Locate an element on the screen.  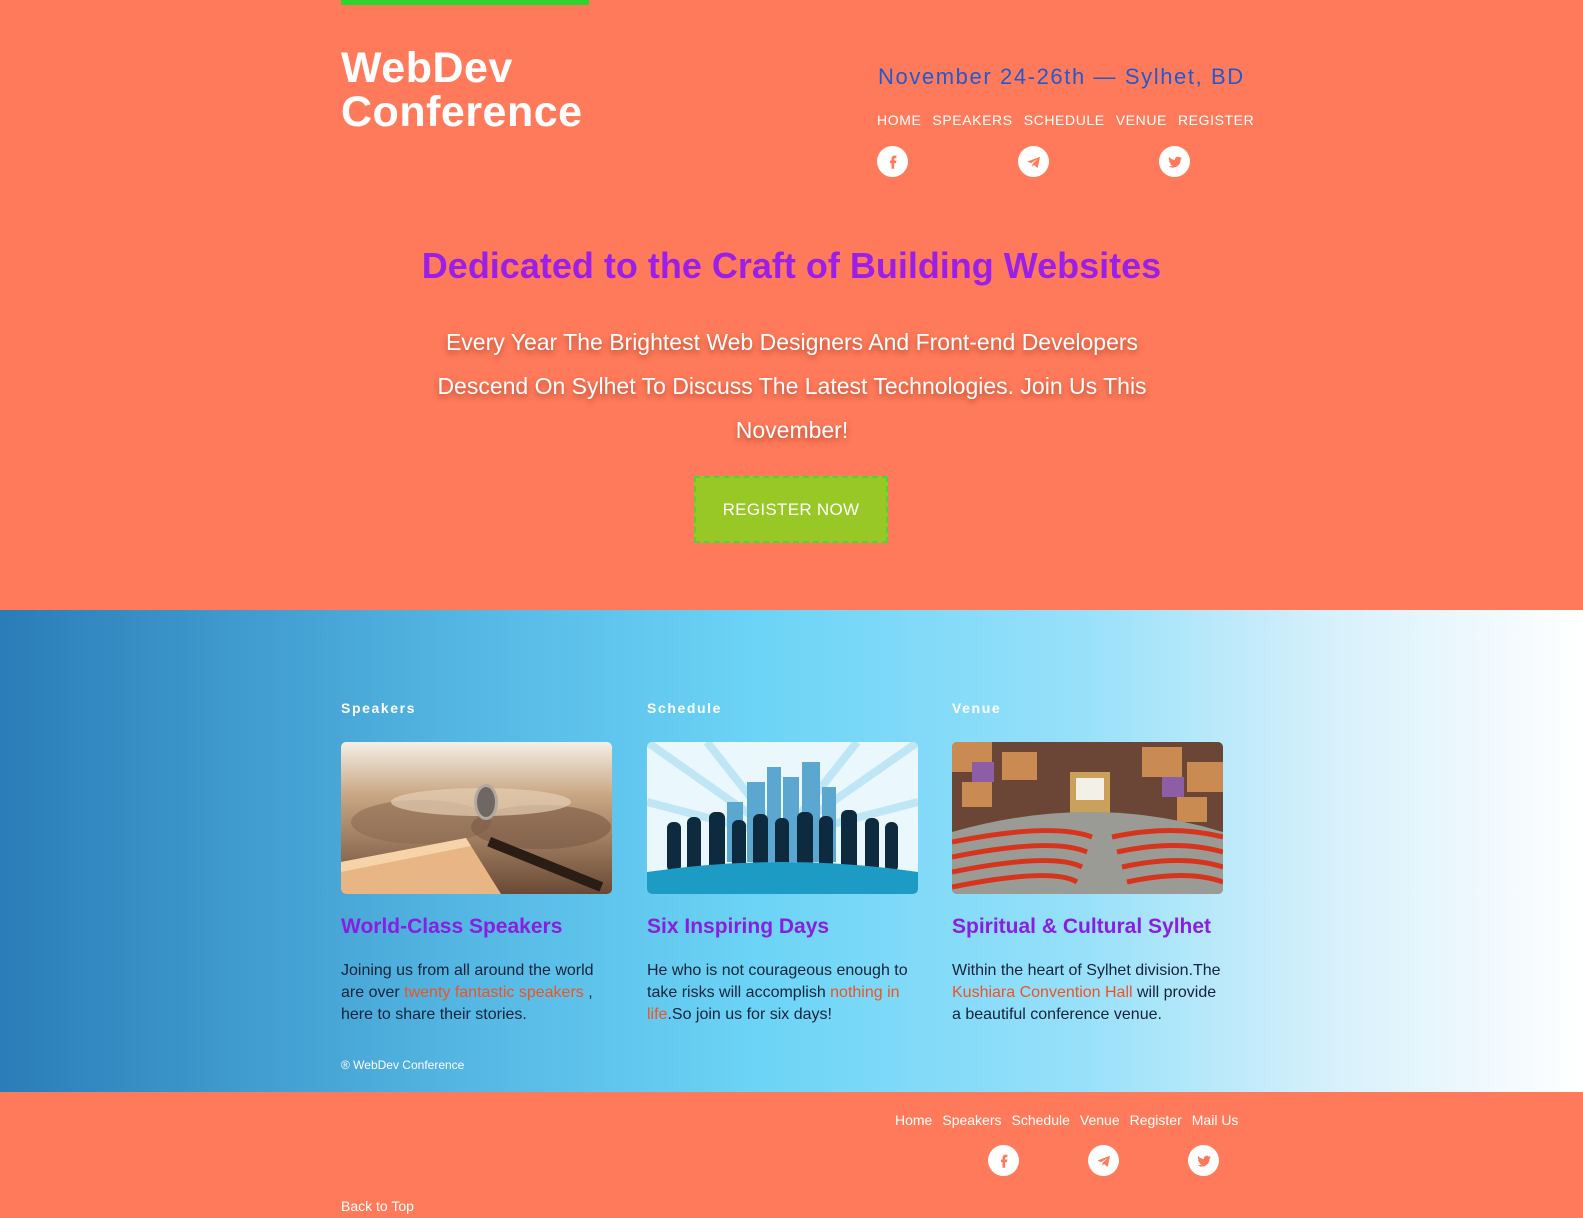
footer-facebook-button is located at coordinates (1003, 1160).